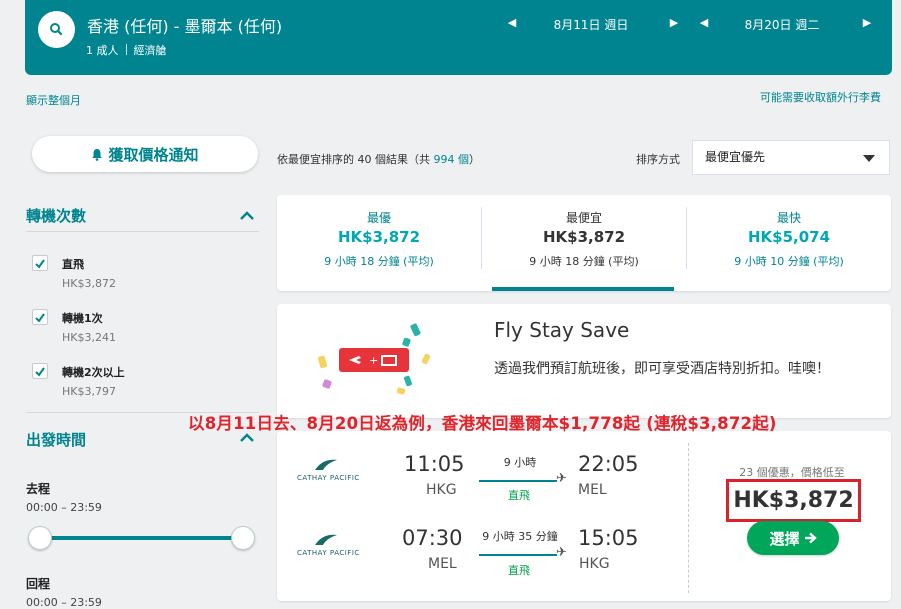  Describe the element at coordinates (56, 215) in the screenshot. I see `stops-filter-title: 轉機次數` at that location.